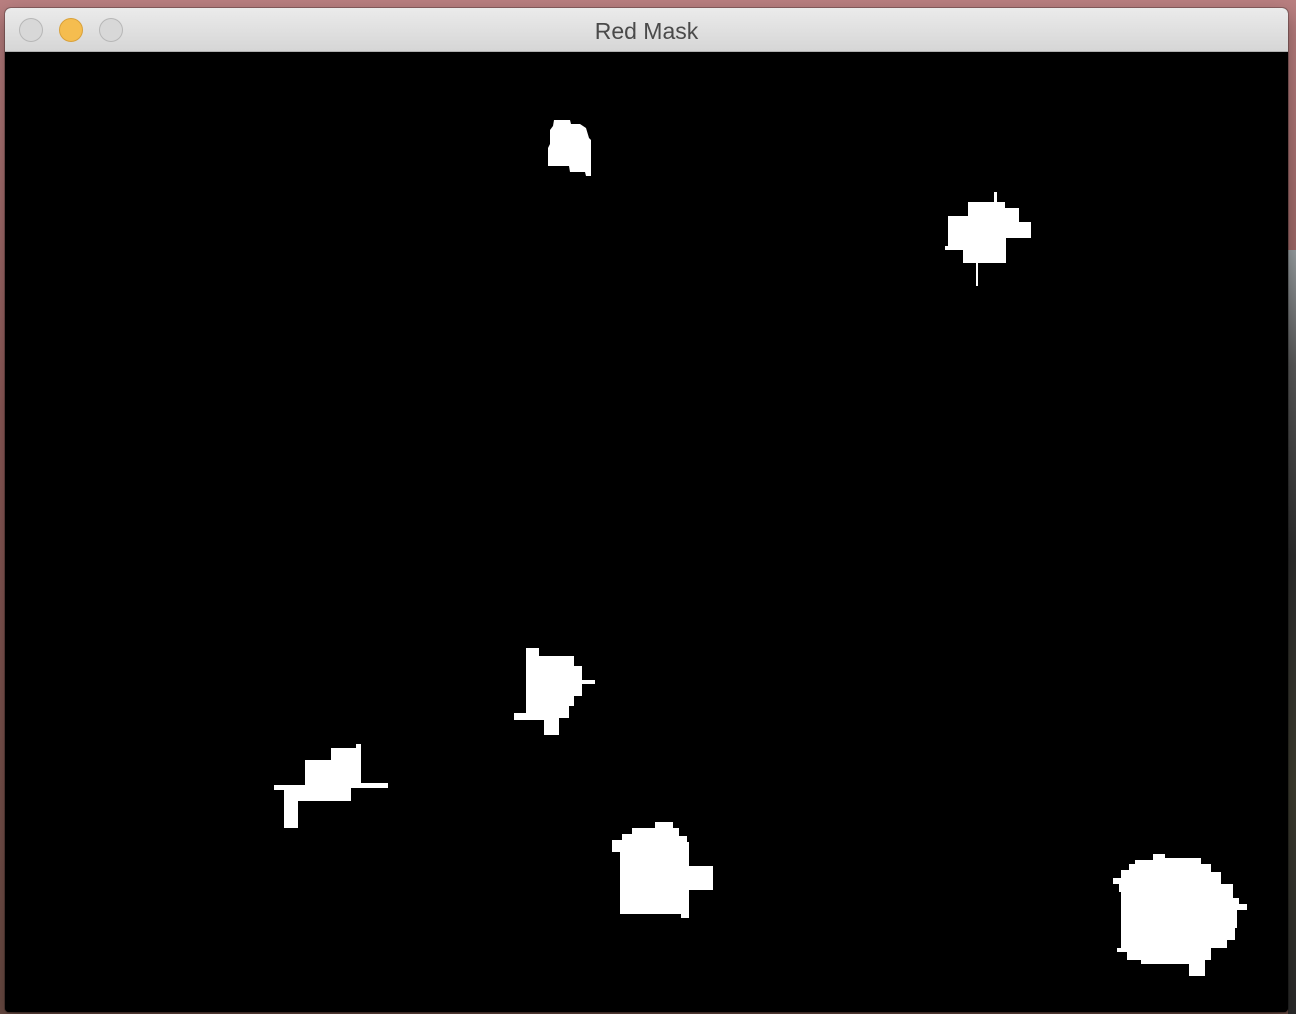 This screenshot has width=1296, height=1014. I want to click on background-window-edge, so click(1292, 632).